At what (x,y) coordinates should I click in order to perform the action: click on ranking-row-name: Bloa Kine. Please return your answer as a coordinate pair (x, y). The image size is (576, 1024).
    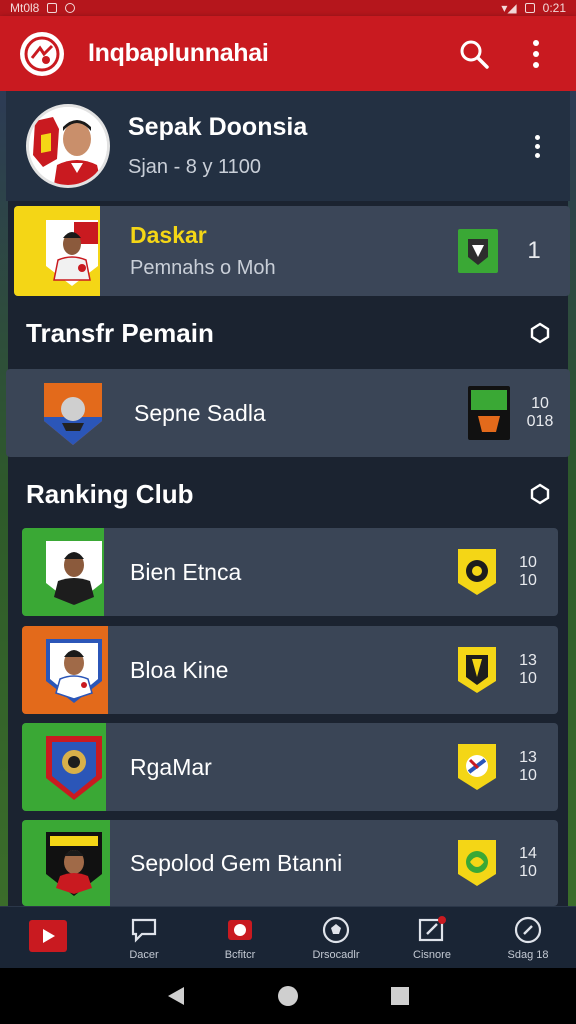
    Looking at the image, I should click on (179, 669).